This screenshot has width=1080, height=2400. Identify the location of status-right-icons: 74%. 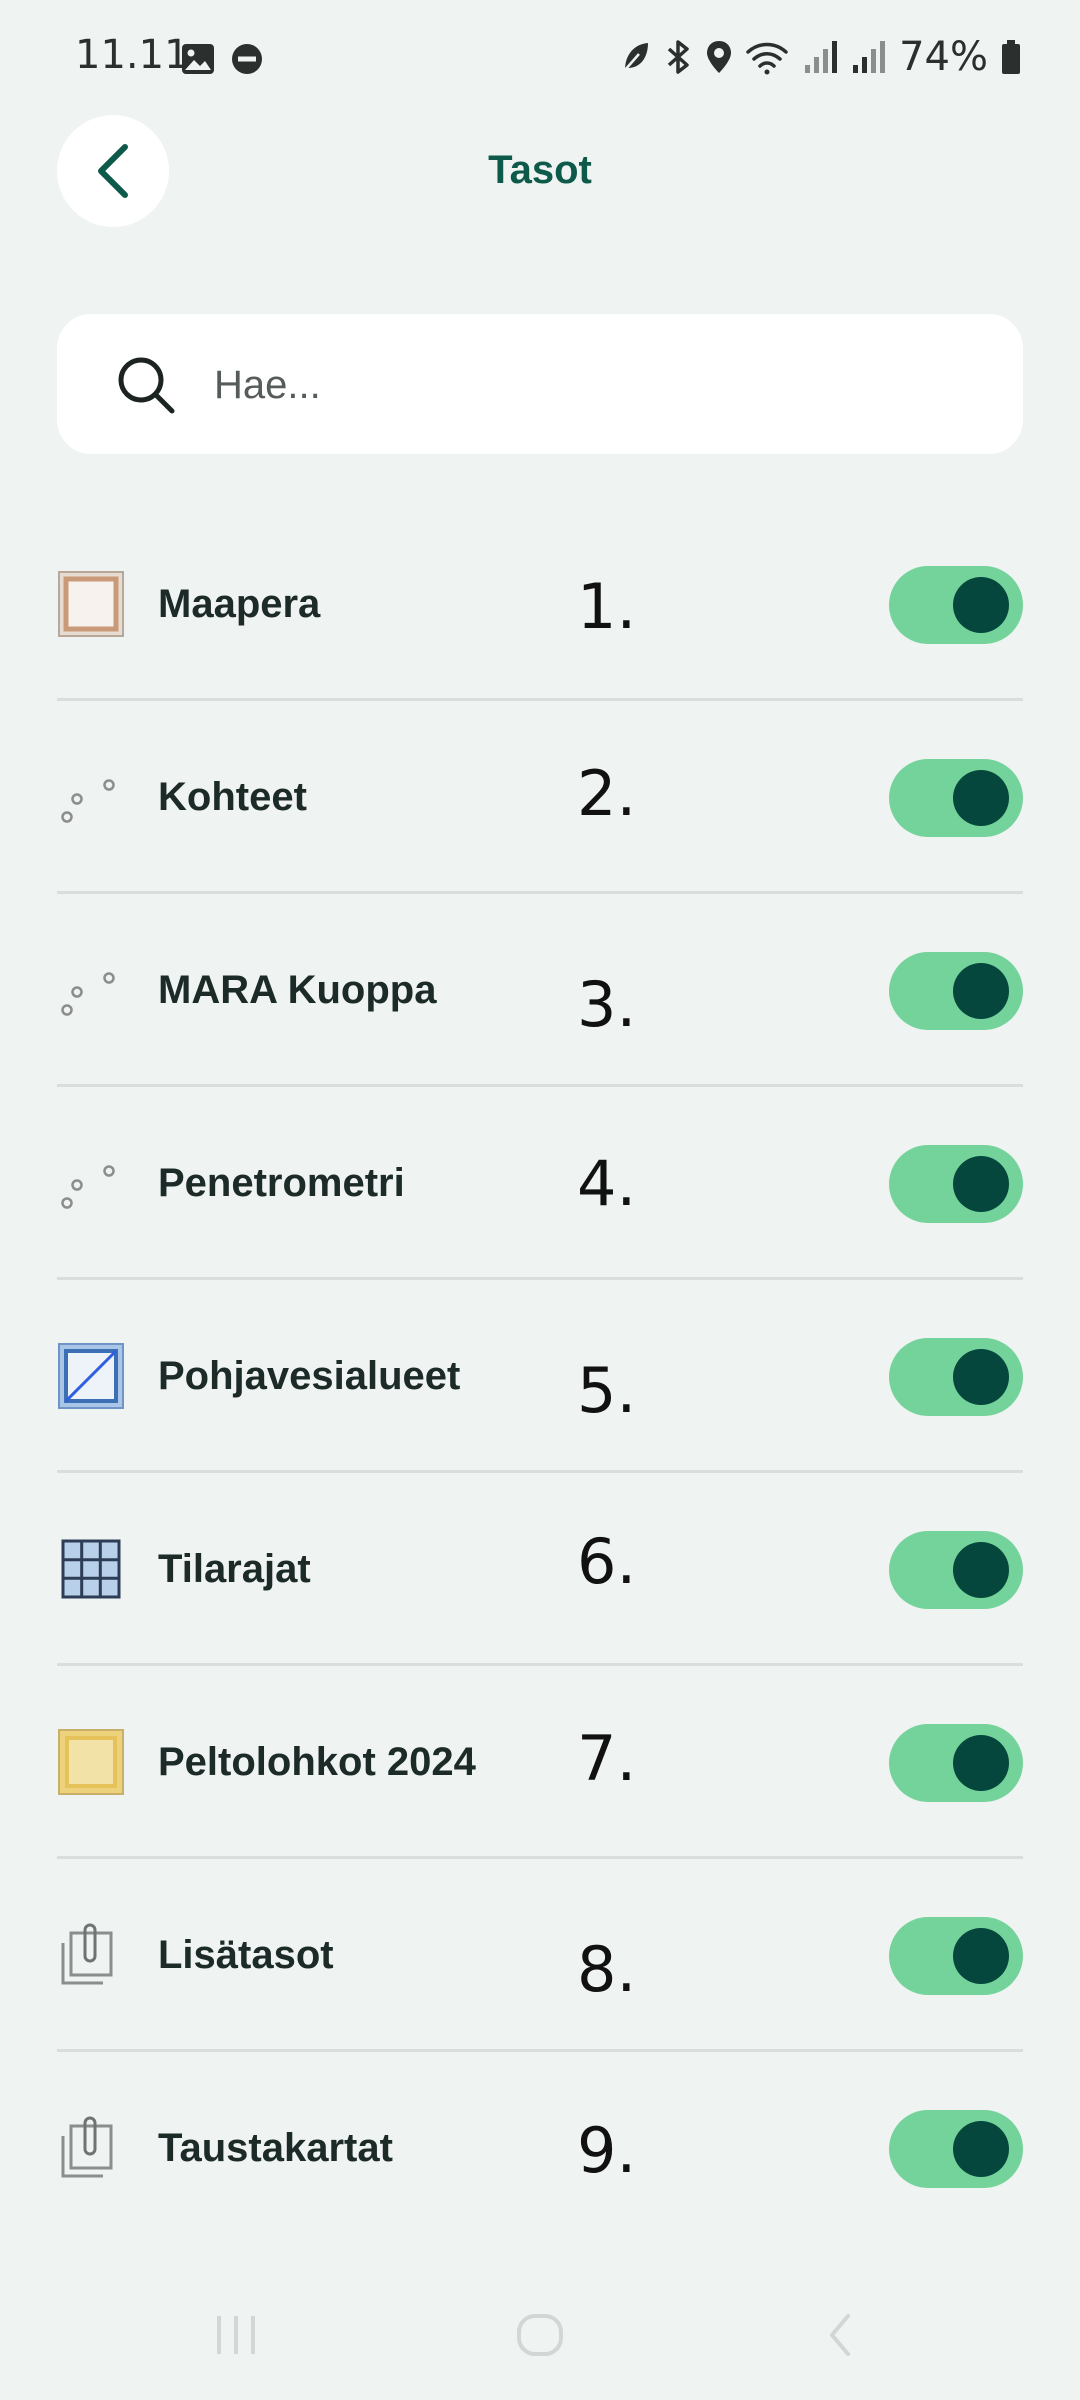
(821, 57).